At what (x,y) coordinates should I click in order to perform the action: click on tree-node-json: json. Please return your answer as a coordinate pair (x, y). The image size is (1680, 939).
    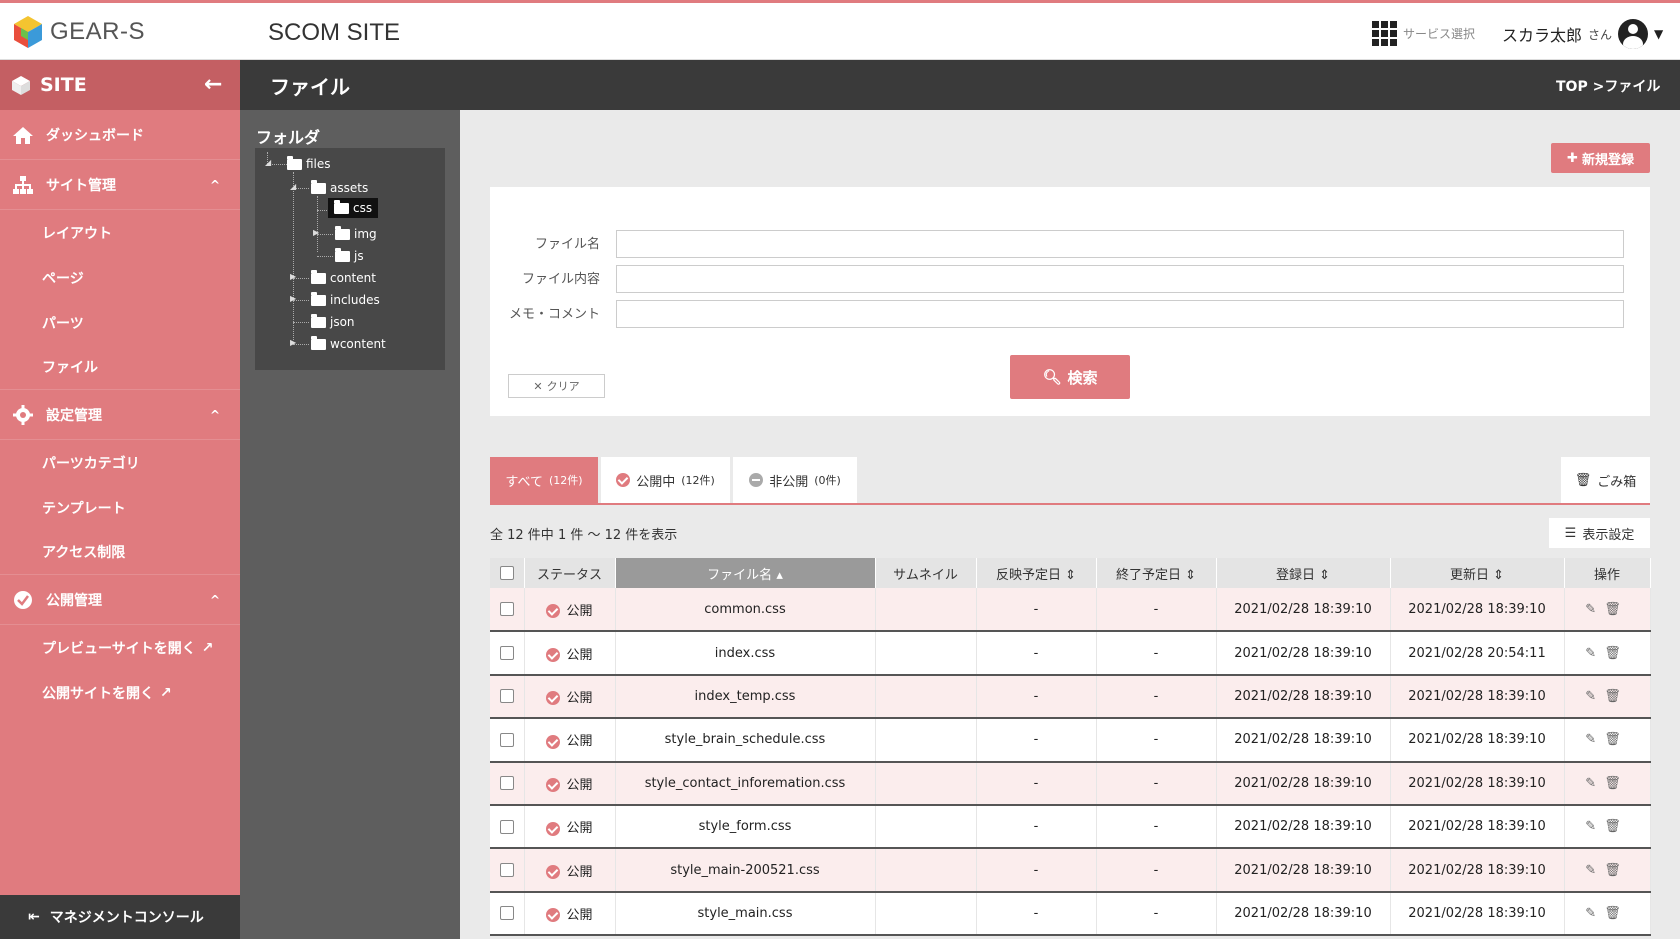
    Looking at the image, I should click on (333, 322).